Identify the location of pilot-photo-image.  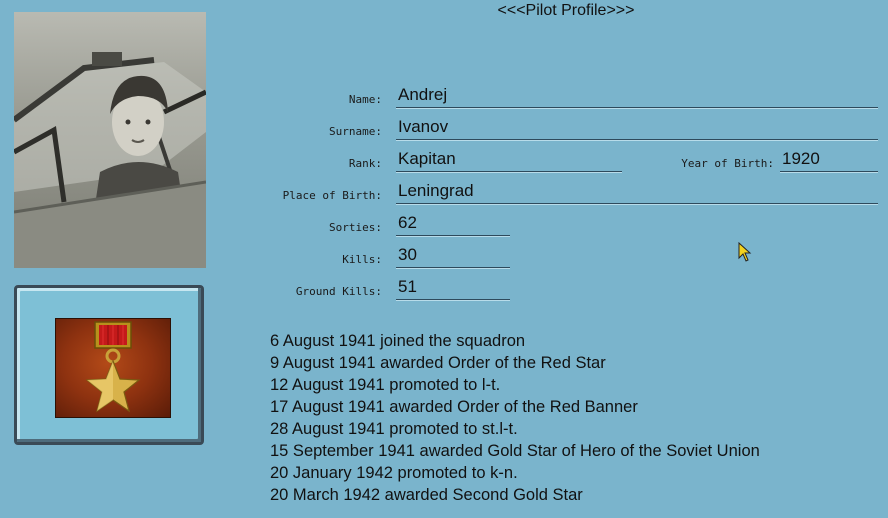
(110, 140).